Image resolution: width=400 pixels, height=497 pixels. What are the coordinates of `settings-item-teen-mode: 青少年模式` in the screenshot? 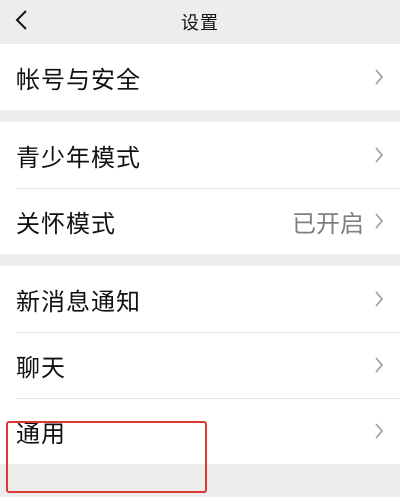 It's located at (200, 155).